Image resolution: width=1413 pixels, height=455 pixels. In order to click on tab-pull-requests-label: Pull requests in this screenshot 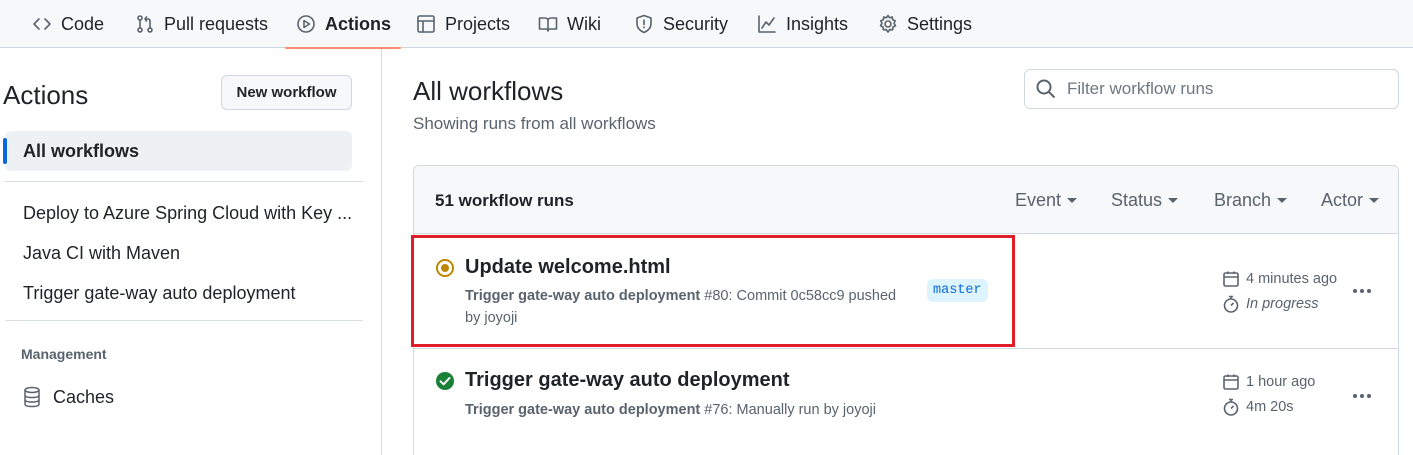, I will do `click(216, 23)`.